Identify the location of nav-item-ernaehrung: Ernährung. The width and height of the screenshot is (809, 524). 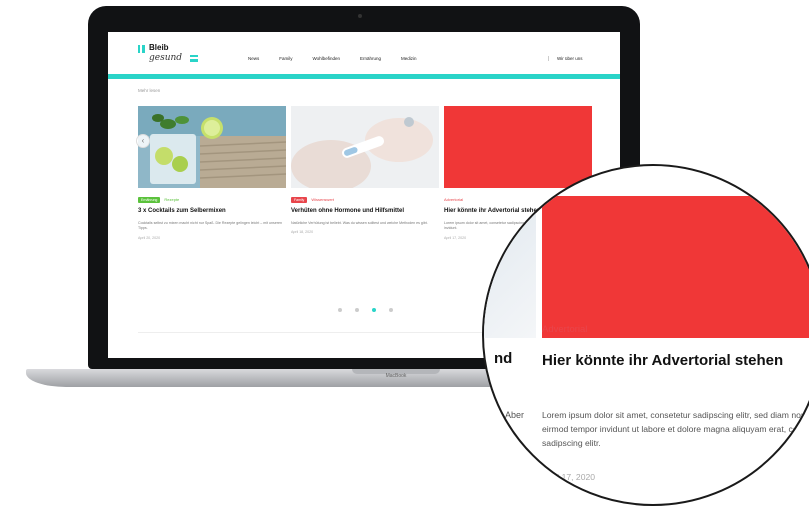
(370, 58).